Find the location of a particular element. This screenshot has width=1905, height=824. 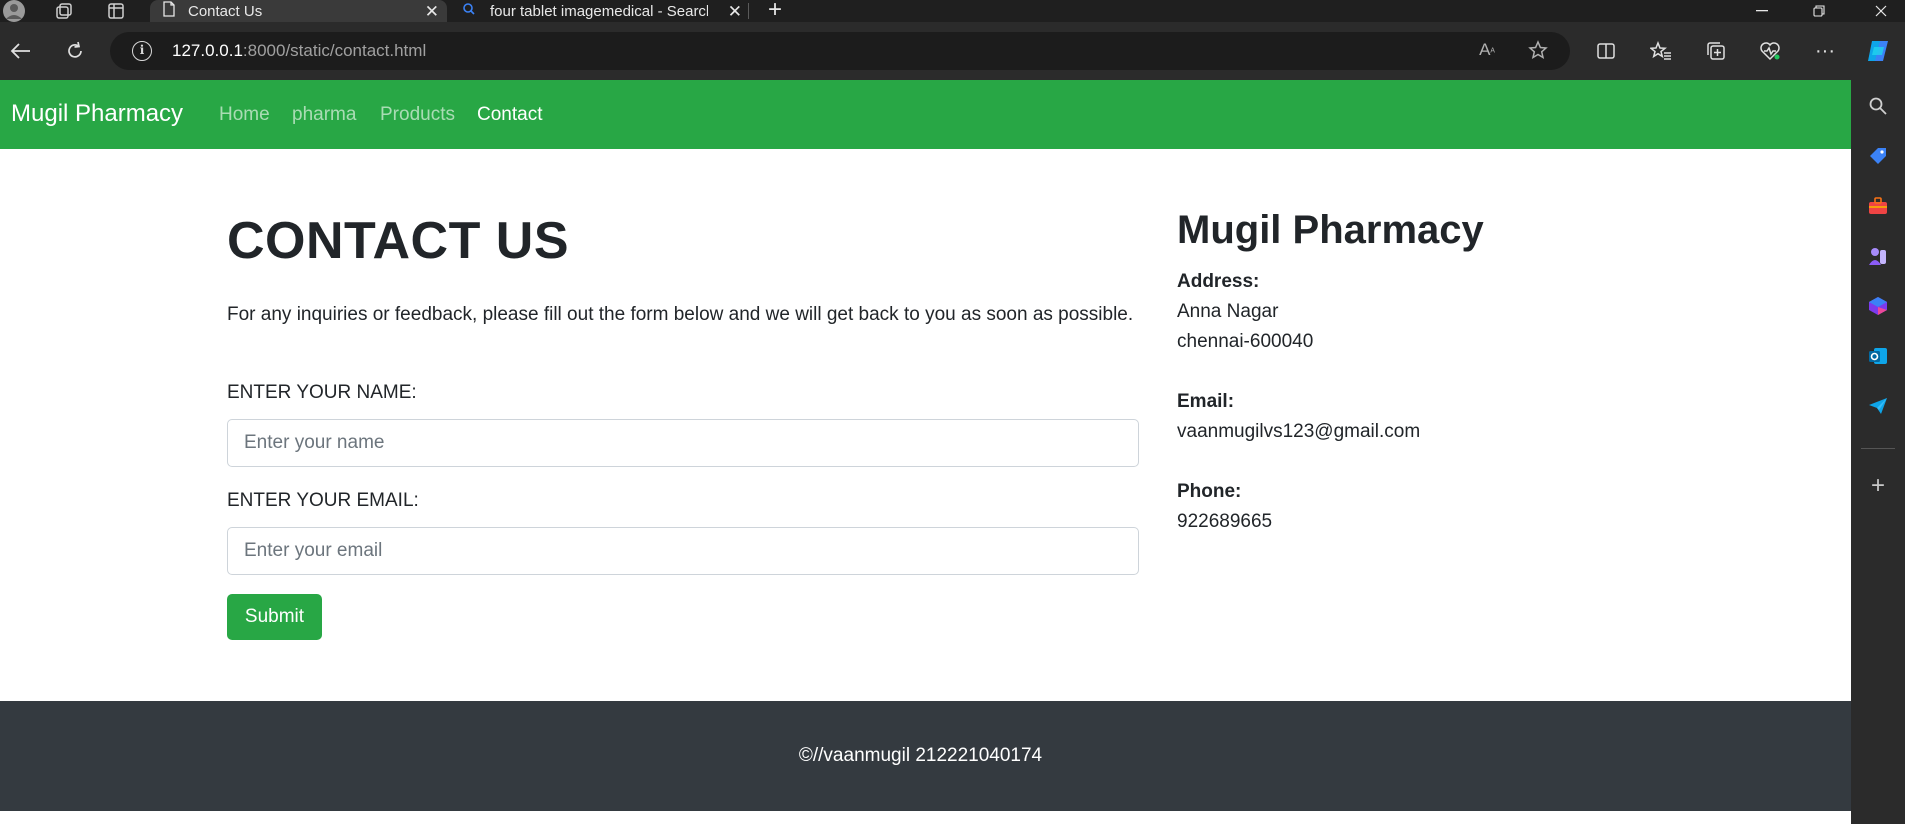

tab-title: four tablet imagemedical - Search is located at coordinates (599, 11).